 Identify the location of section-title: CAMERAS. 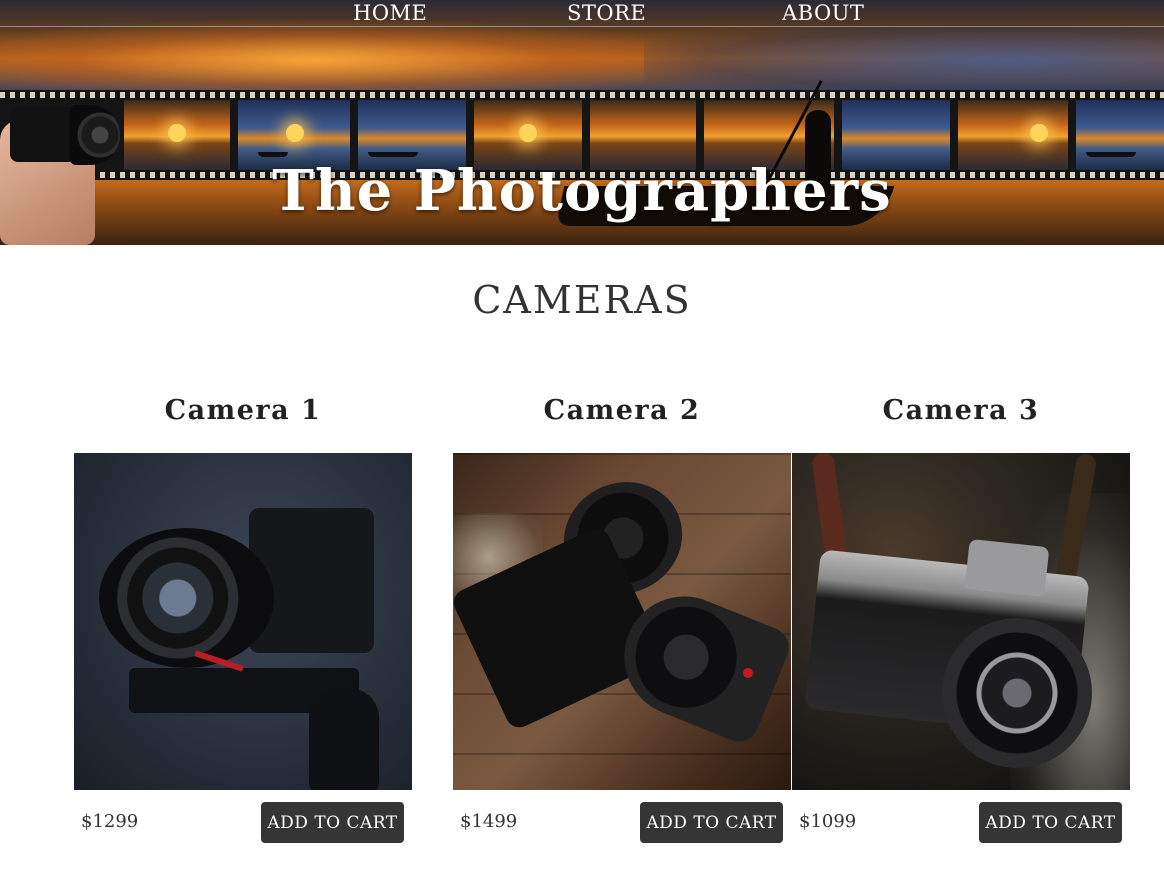
(582, 300).